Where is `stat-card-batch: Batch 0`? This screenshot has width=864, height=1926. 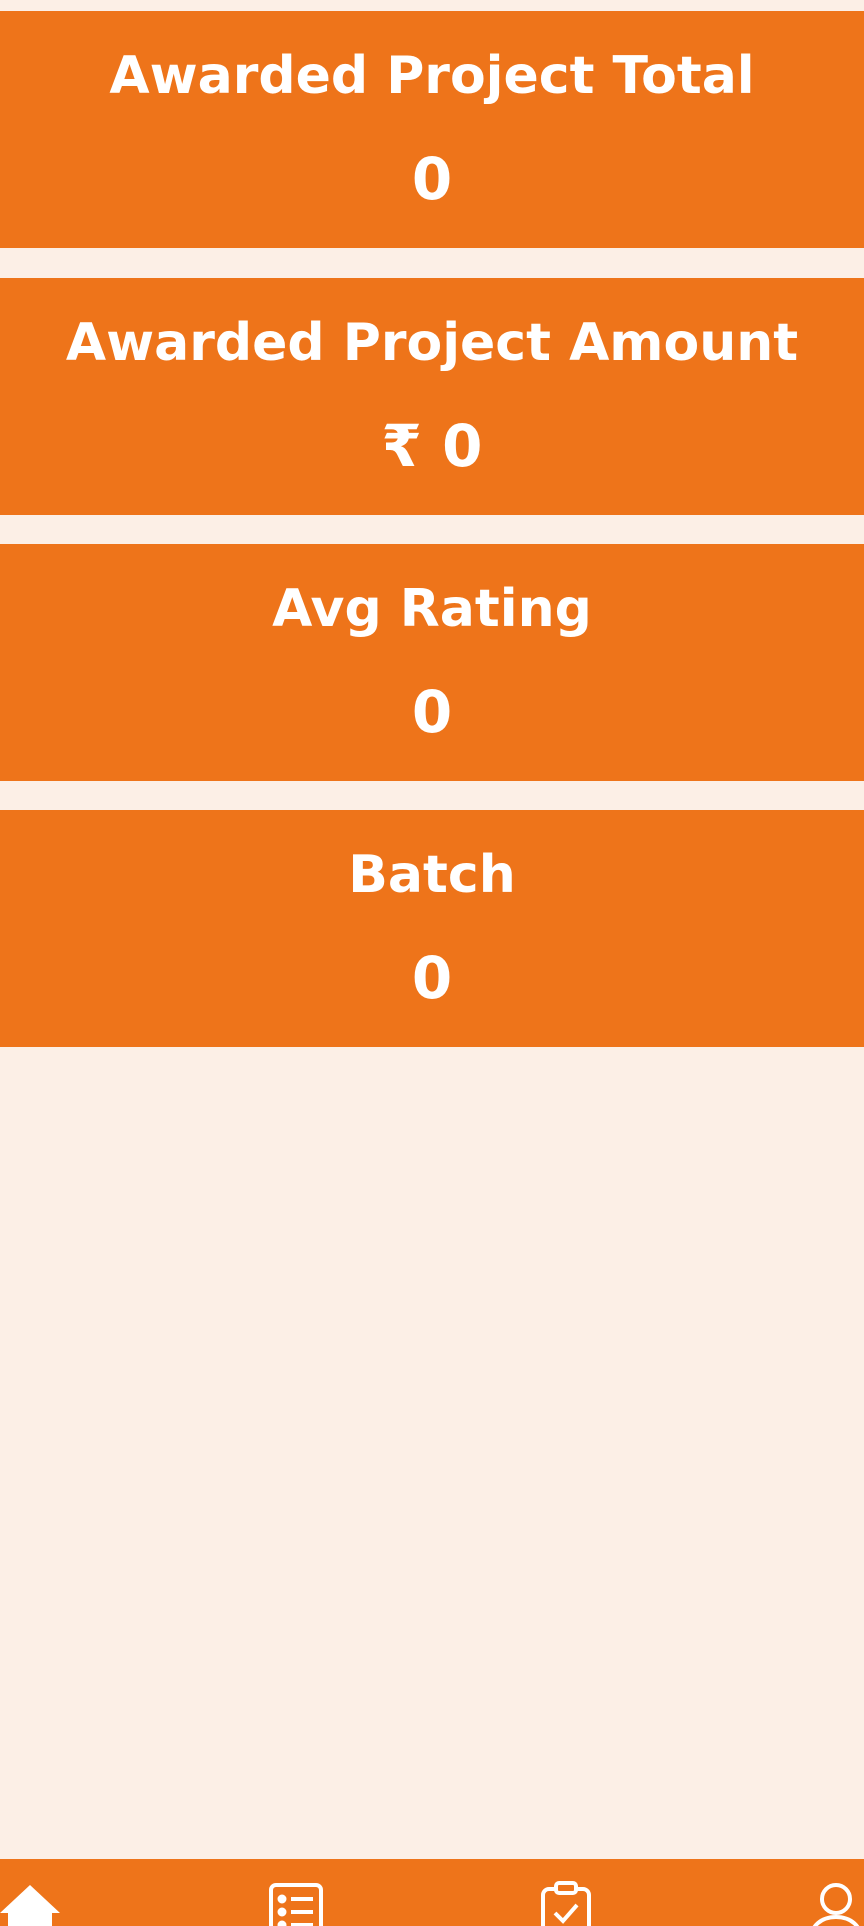
stat-card-batch: Batch 0 is located at coordinates (432, 928).